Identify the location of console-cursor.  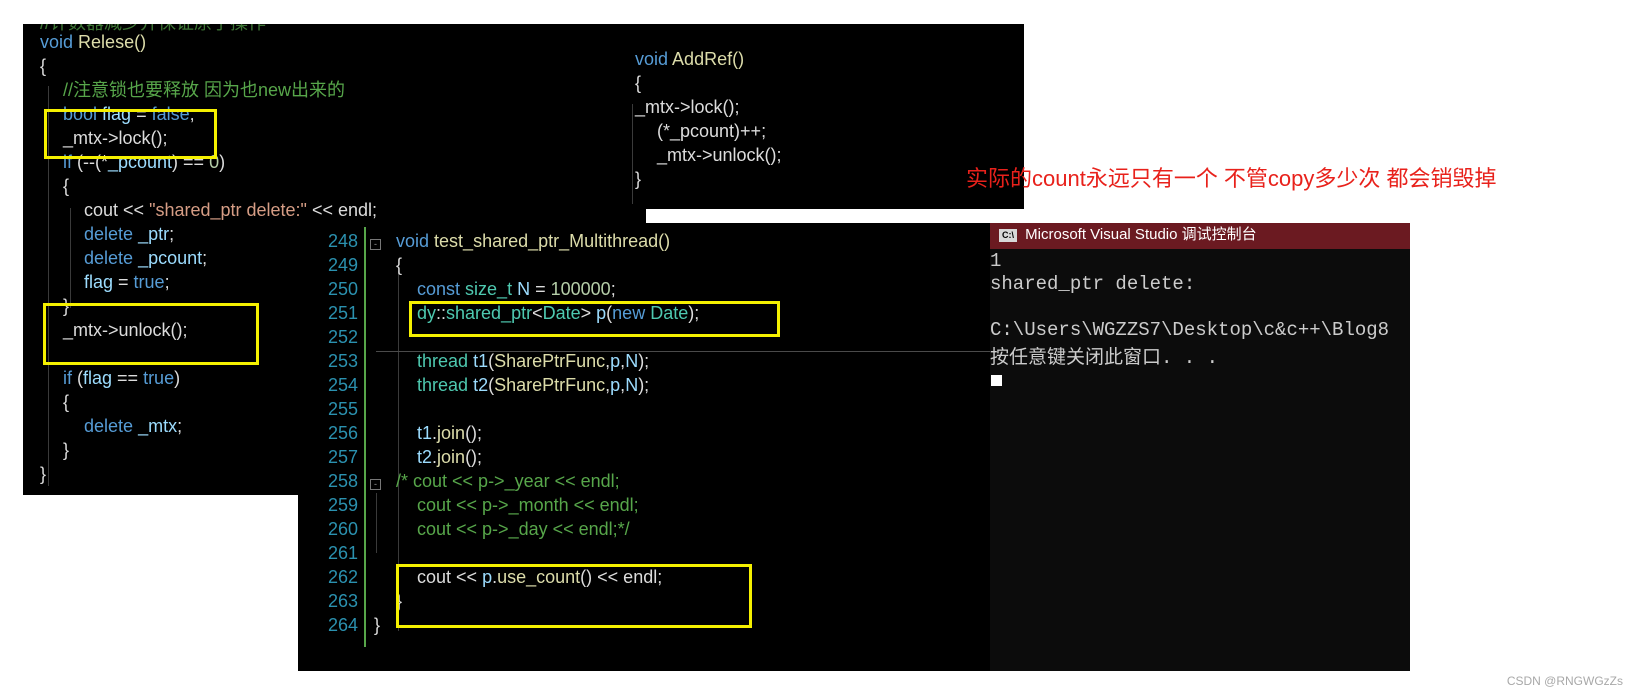
(996, 380).